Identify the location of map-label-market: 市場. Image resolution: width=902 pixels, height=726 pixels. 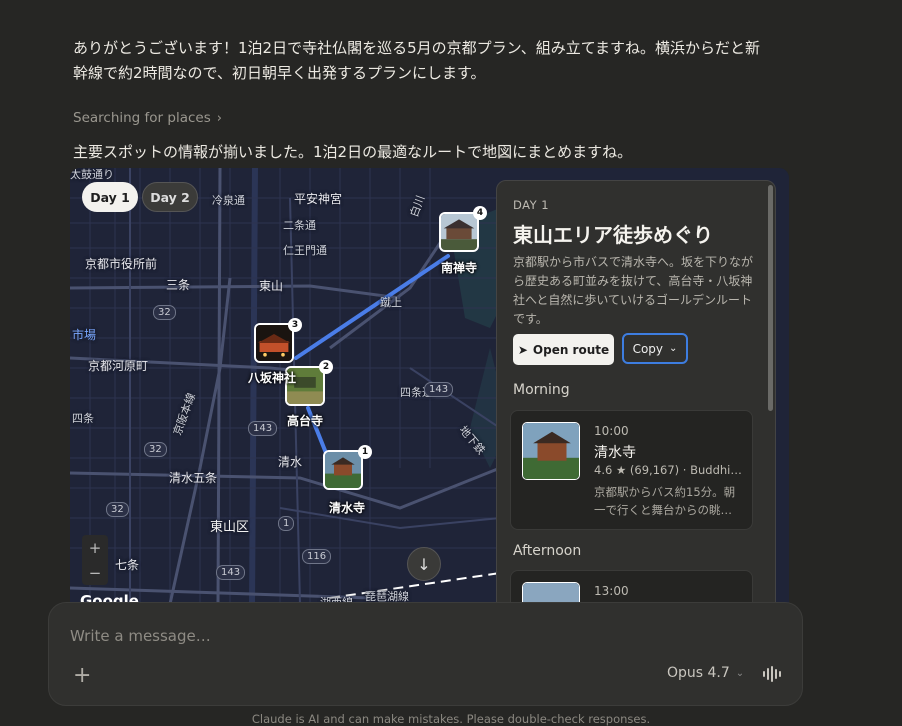
(84, 335).